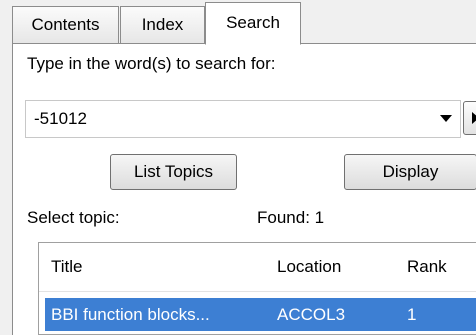 The height and width of the screenshot is (335, 476). What do you see at coordinates (257, 267) in the screenshot?
I see `results-header: Title Location Rank` at bounding box center [257, 267].